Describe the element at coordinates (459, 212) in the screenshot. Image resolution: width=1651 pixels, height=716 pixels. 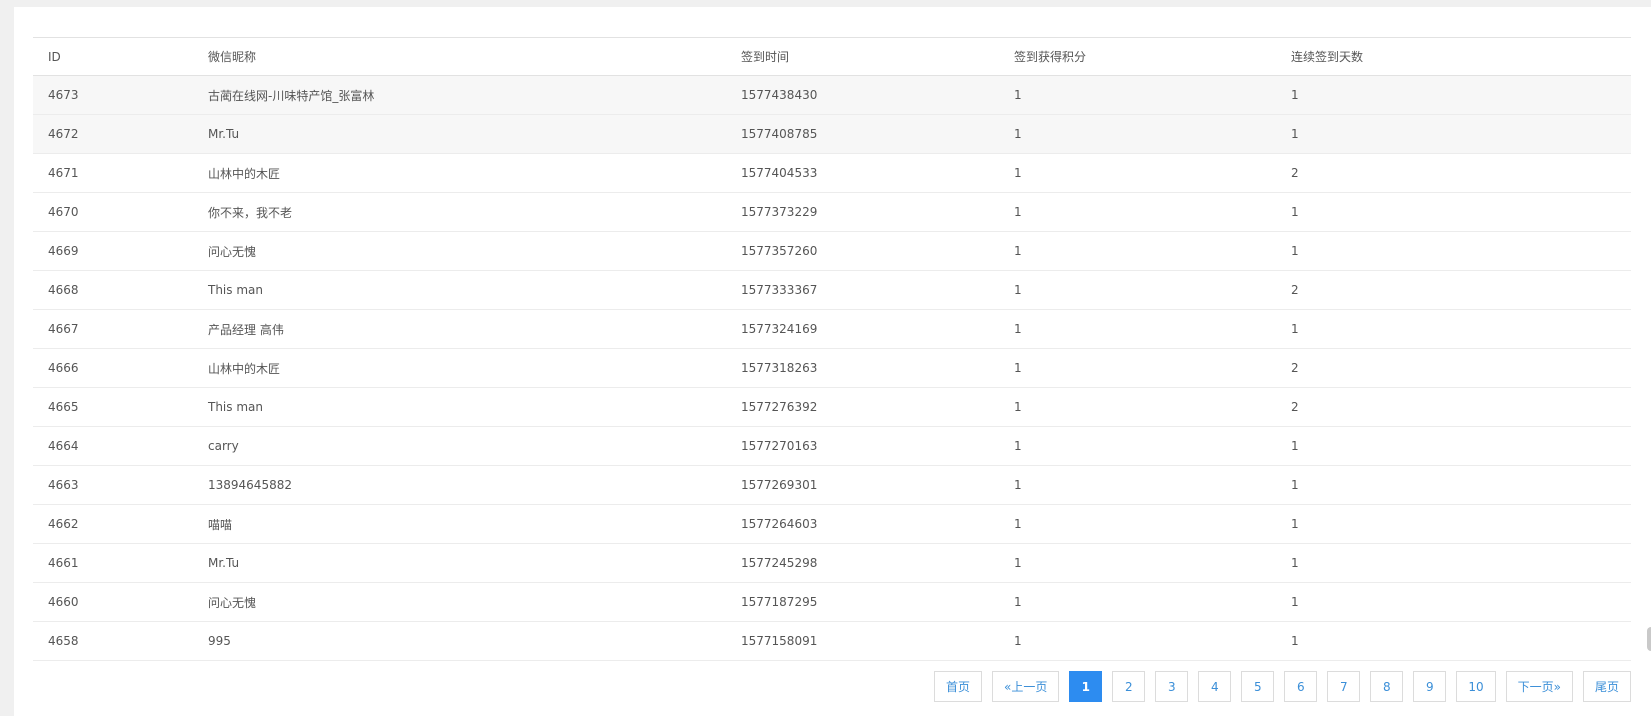
I see `cell-nickname: 你不来，我不老` at that location.